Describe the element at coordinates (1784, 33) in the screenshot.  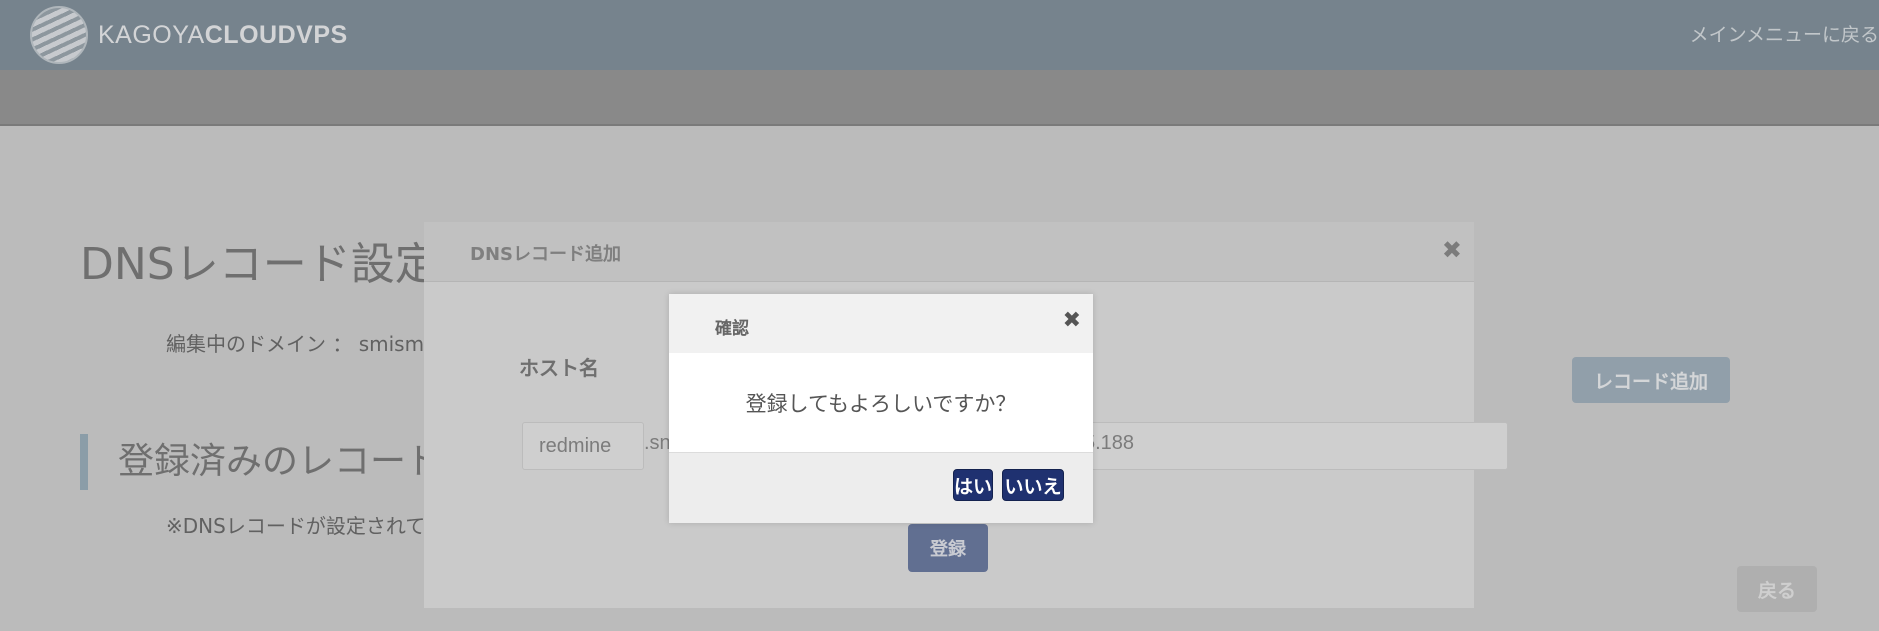
I see `back-to-main-menu-link: メインメニューに戻る` at that location.